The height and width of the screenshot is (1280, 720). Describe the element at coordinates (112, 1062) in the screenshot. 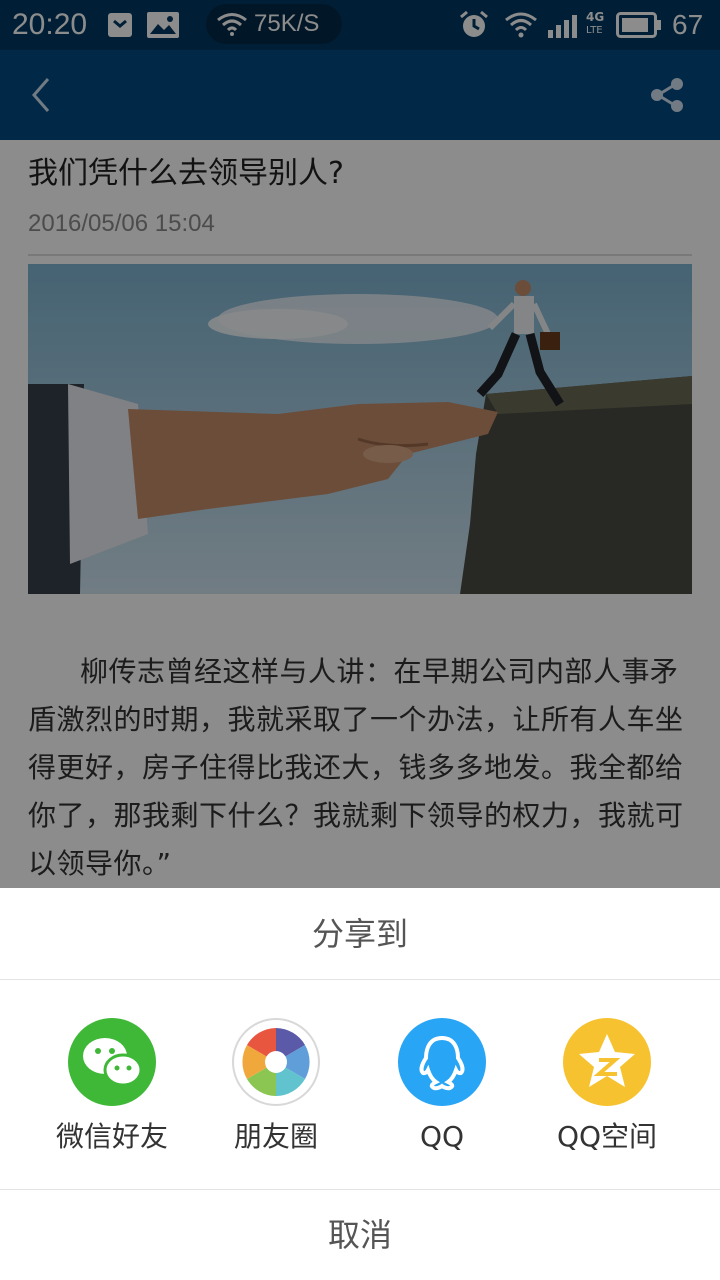

I see `wechat-icon` at that location.